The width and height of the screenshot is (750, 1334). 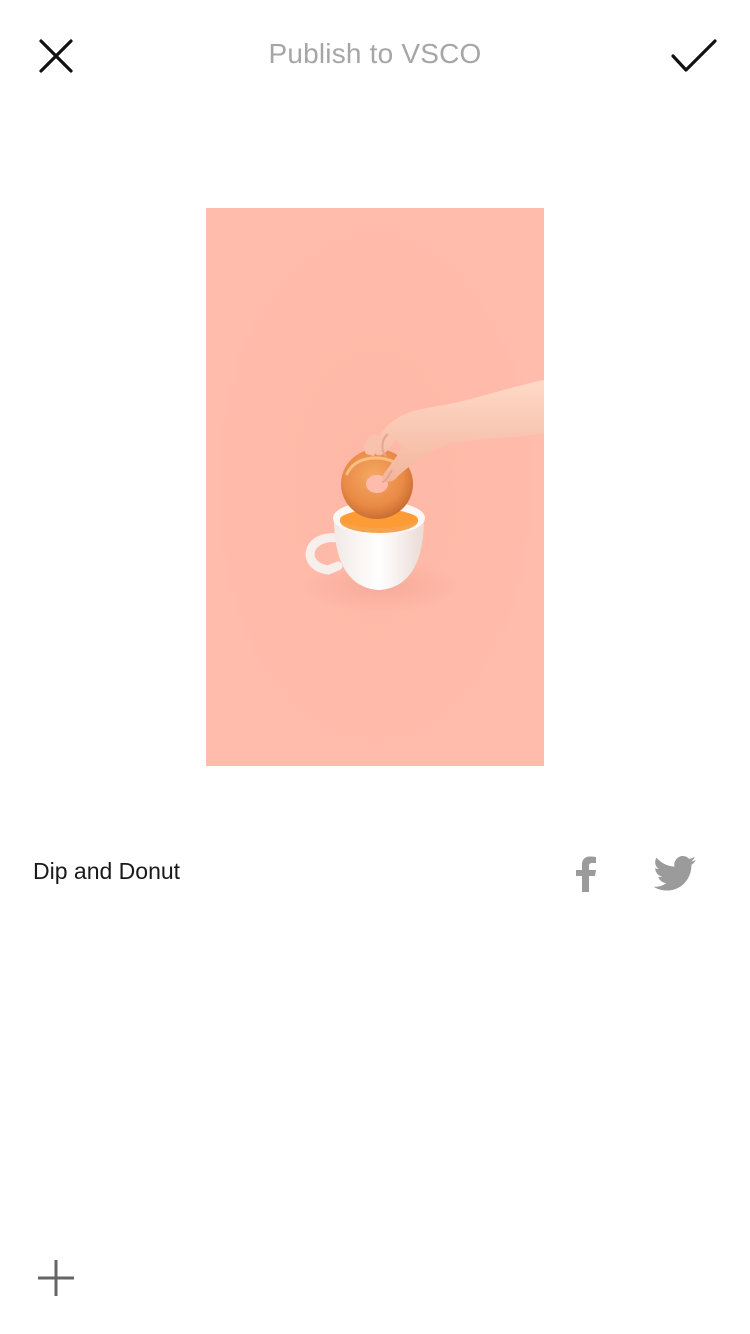 I want to click on page-title: Publish to VSCO, so click(x=375, y=53).